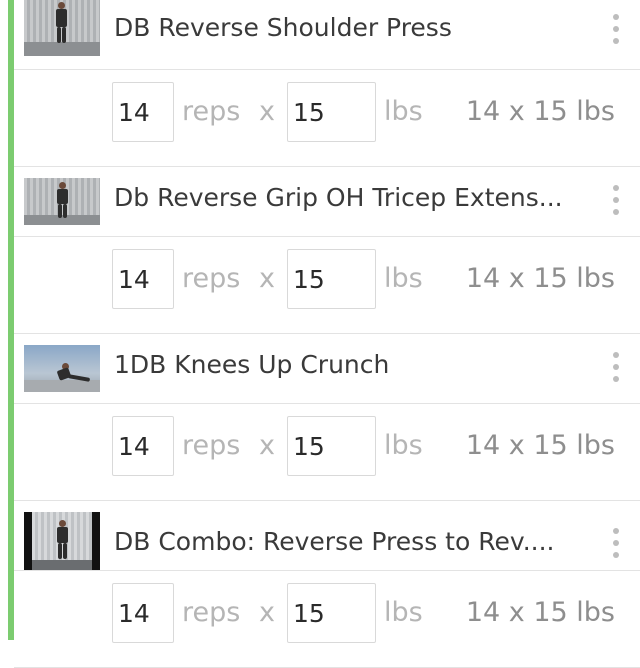 This screenshot has width=640, height=668. Describe the element at coordinates (283, 28) in the screenshot. I see `exercise-name: DB Reverse Shoulder Press` at that location.